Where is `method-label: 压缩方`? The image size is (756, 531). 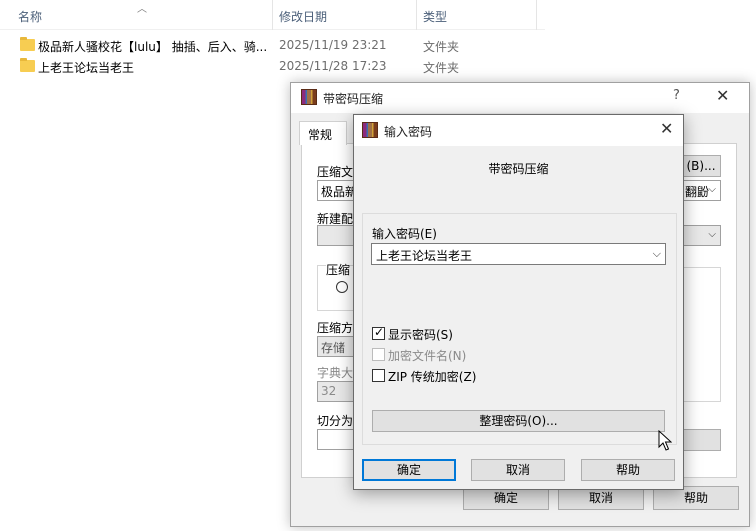
method-label: 压缩方 is located at coordinates (335, 328).